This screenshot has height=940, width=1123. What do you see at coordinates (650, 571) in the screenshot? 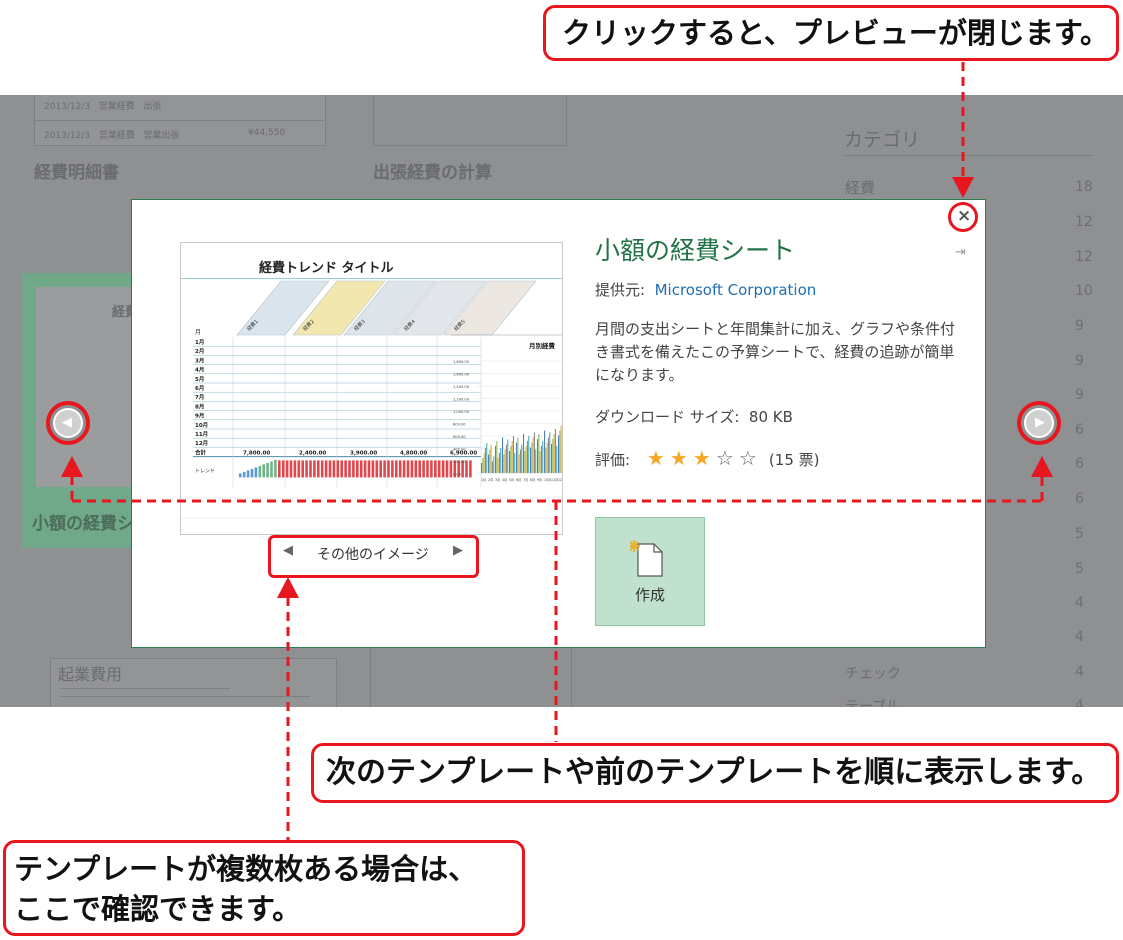
I see `create-button: 作成` at bounding box center [650, 571].